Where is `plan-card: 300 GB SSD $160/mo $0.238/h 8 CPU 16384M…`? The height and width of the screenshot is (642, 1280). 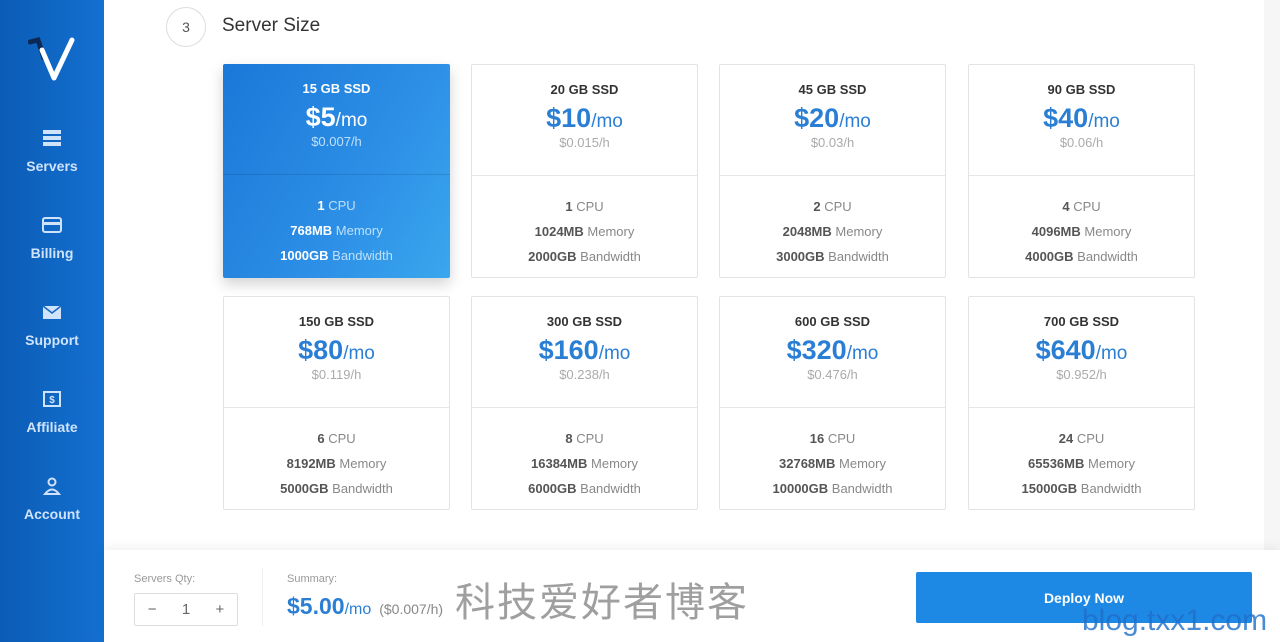
plan-card: 300 GB SSD $160/mo $0.238/h 8 CPU 16384M… is located at coordinates (584, 403).